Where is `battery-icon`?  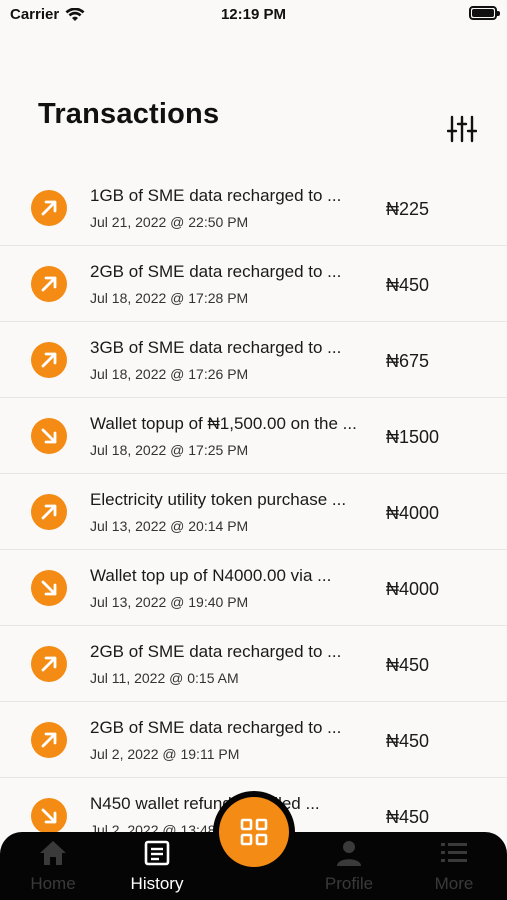
battery-icon is located at coordinates (484, 13).